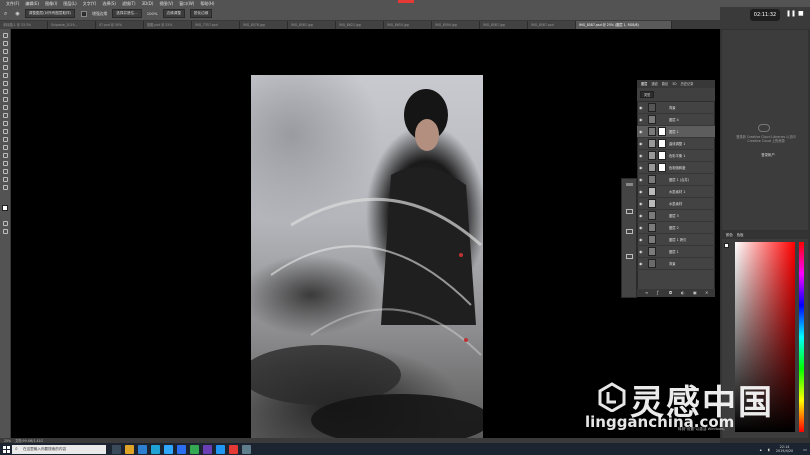 This screenshot has height=455, width=810. I want to click on history-brush-tool-icon, so click(5, 107).